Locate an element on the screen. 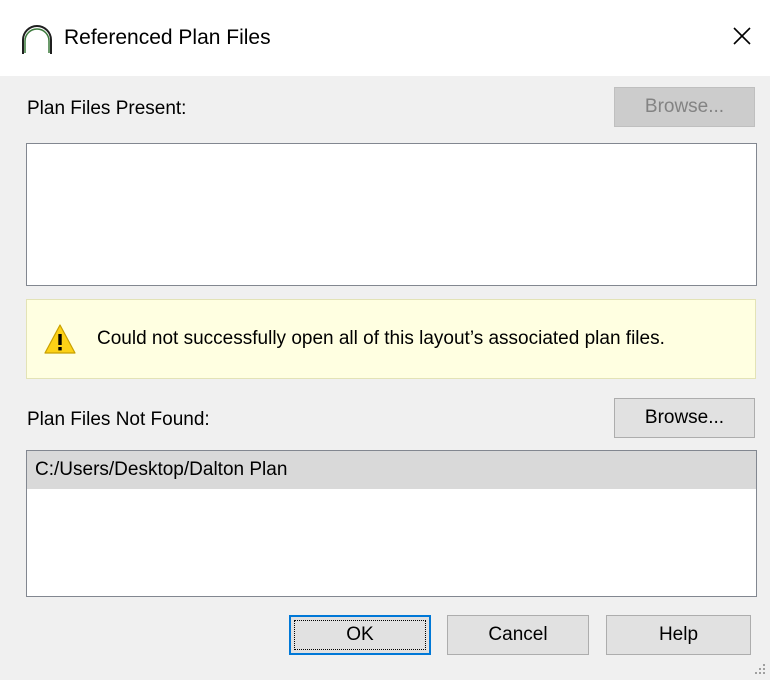  close-button is located at coordinates (742, 36).